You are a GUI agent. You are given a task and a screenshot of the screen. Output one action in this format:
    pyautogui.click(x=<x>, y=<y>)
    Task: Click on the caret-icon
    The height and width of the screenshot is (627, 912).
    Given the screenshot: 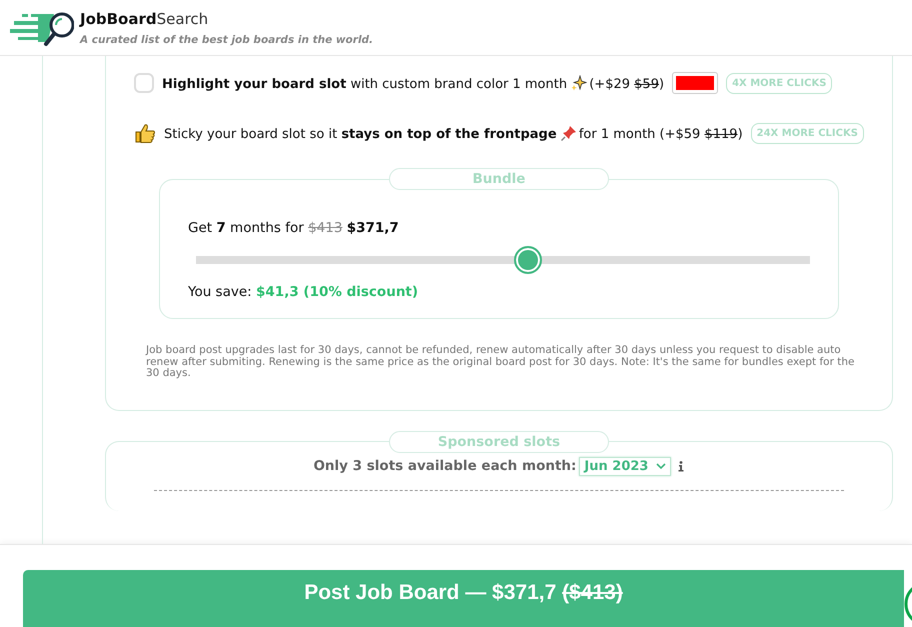 What is the action you would take?
    pyautogui.click(x=661, y=466)
    